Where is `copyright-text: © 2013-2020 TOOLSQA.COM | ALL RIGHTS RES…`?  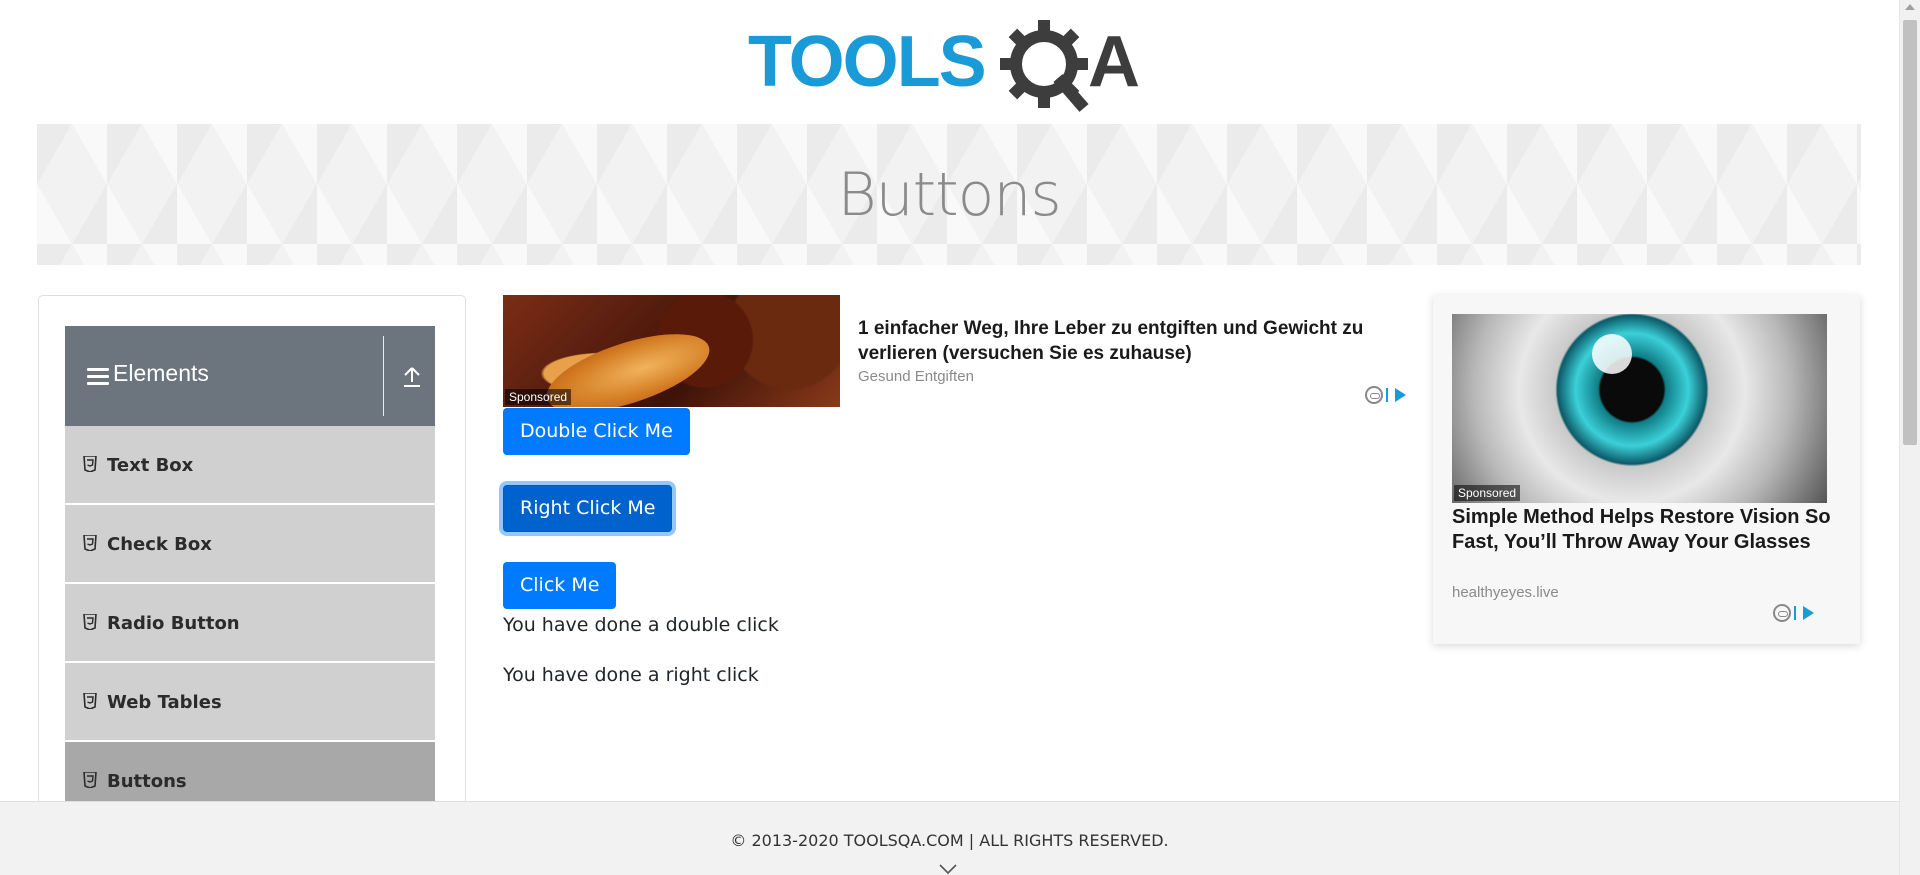 copyright-text: © 2013-2020 TOOLSQA.COM | ALL RIGHTS RES… is located at coordinates (949, 840).